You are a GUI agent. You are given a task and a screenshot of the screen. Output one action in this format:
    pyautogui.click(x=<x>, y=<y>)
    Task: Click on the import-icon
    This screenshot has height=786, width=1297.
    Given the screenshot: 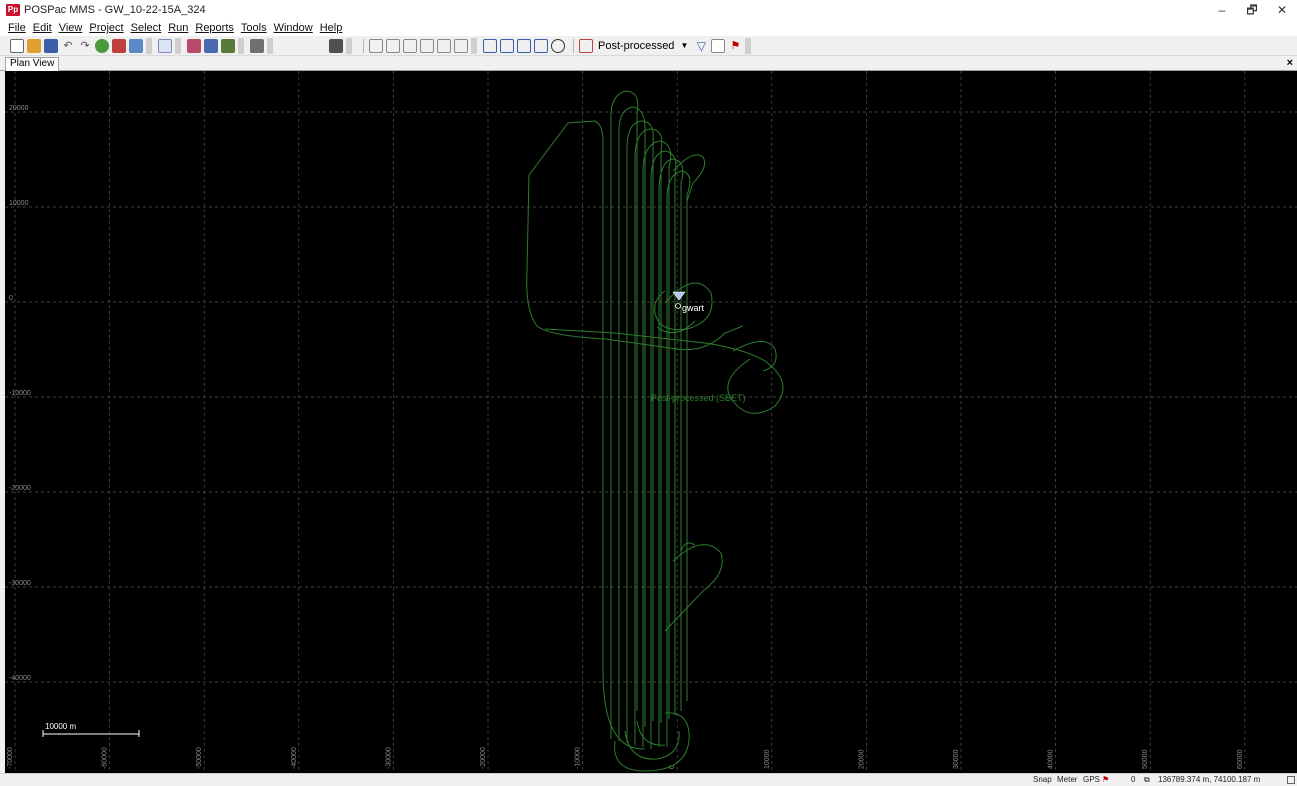 What is the action you would take?
    pyautogui.click(x=102, y=45)
    